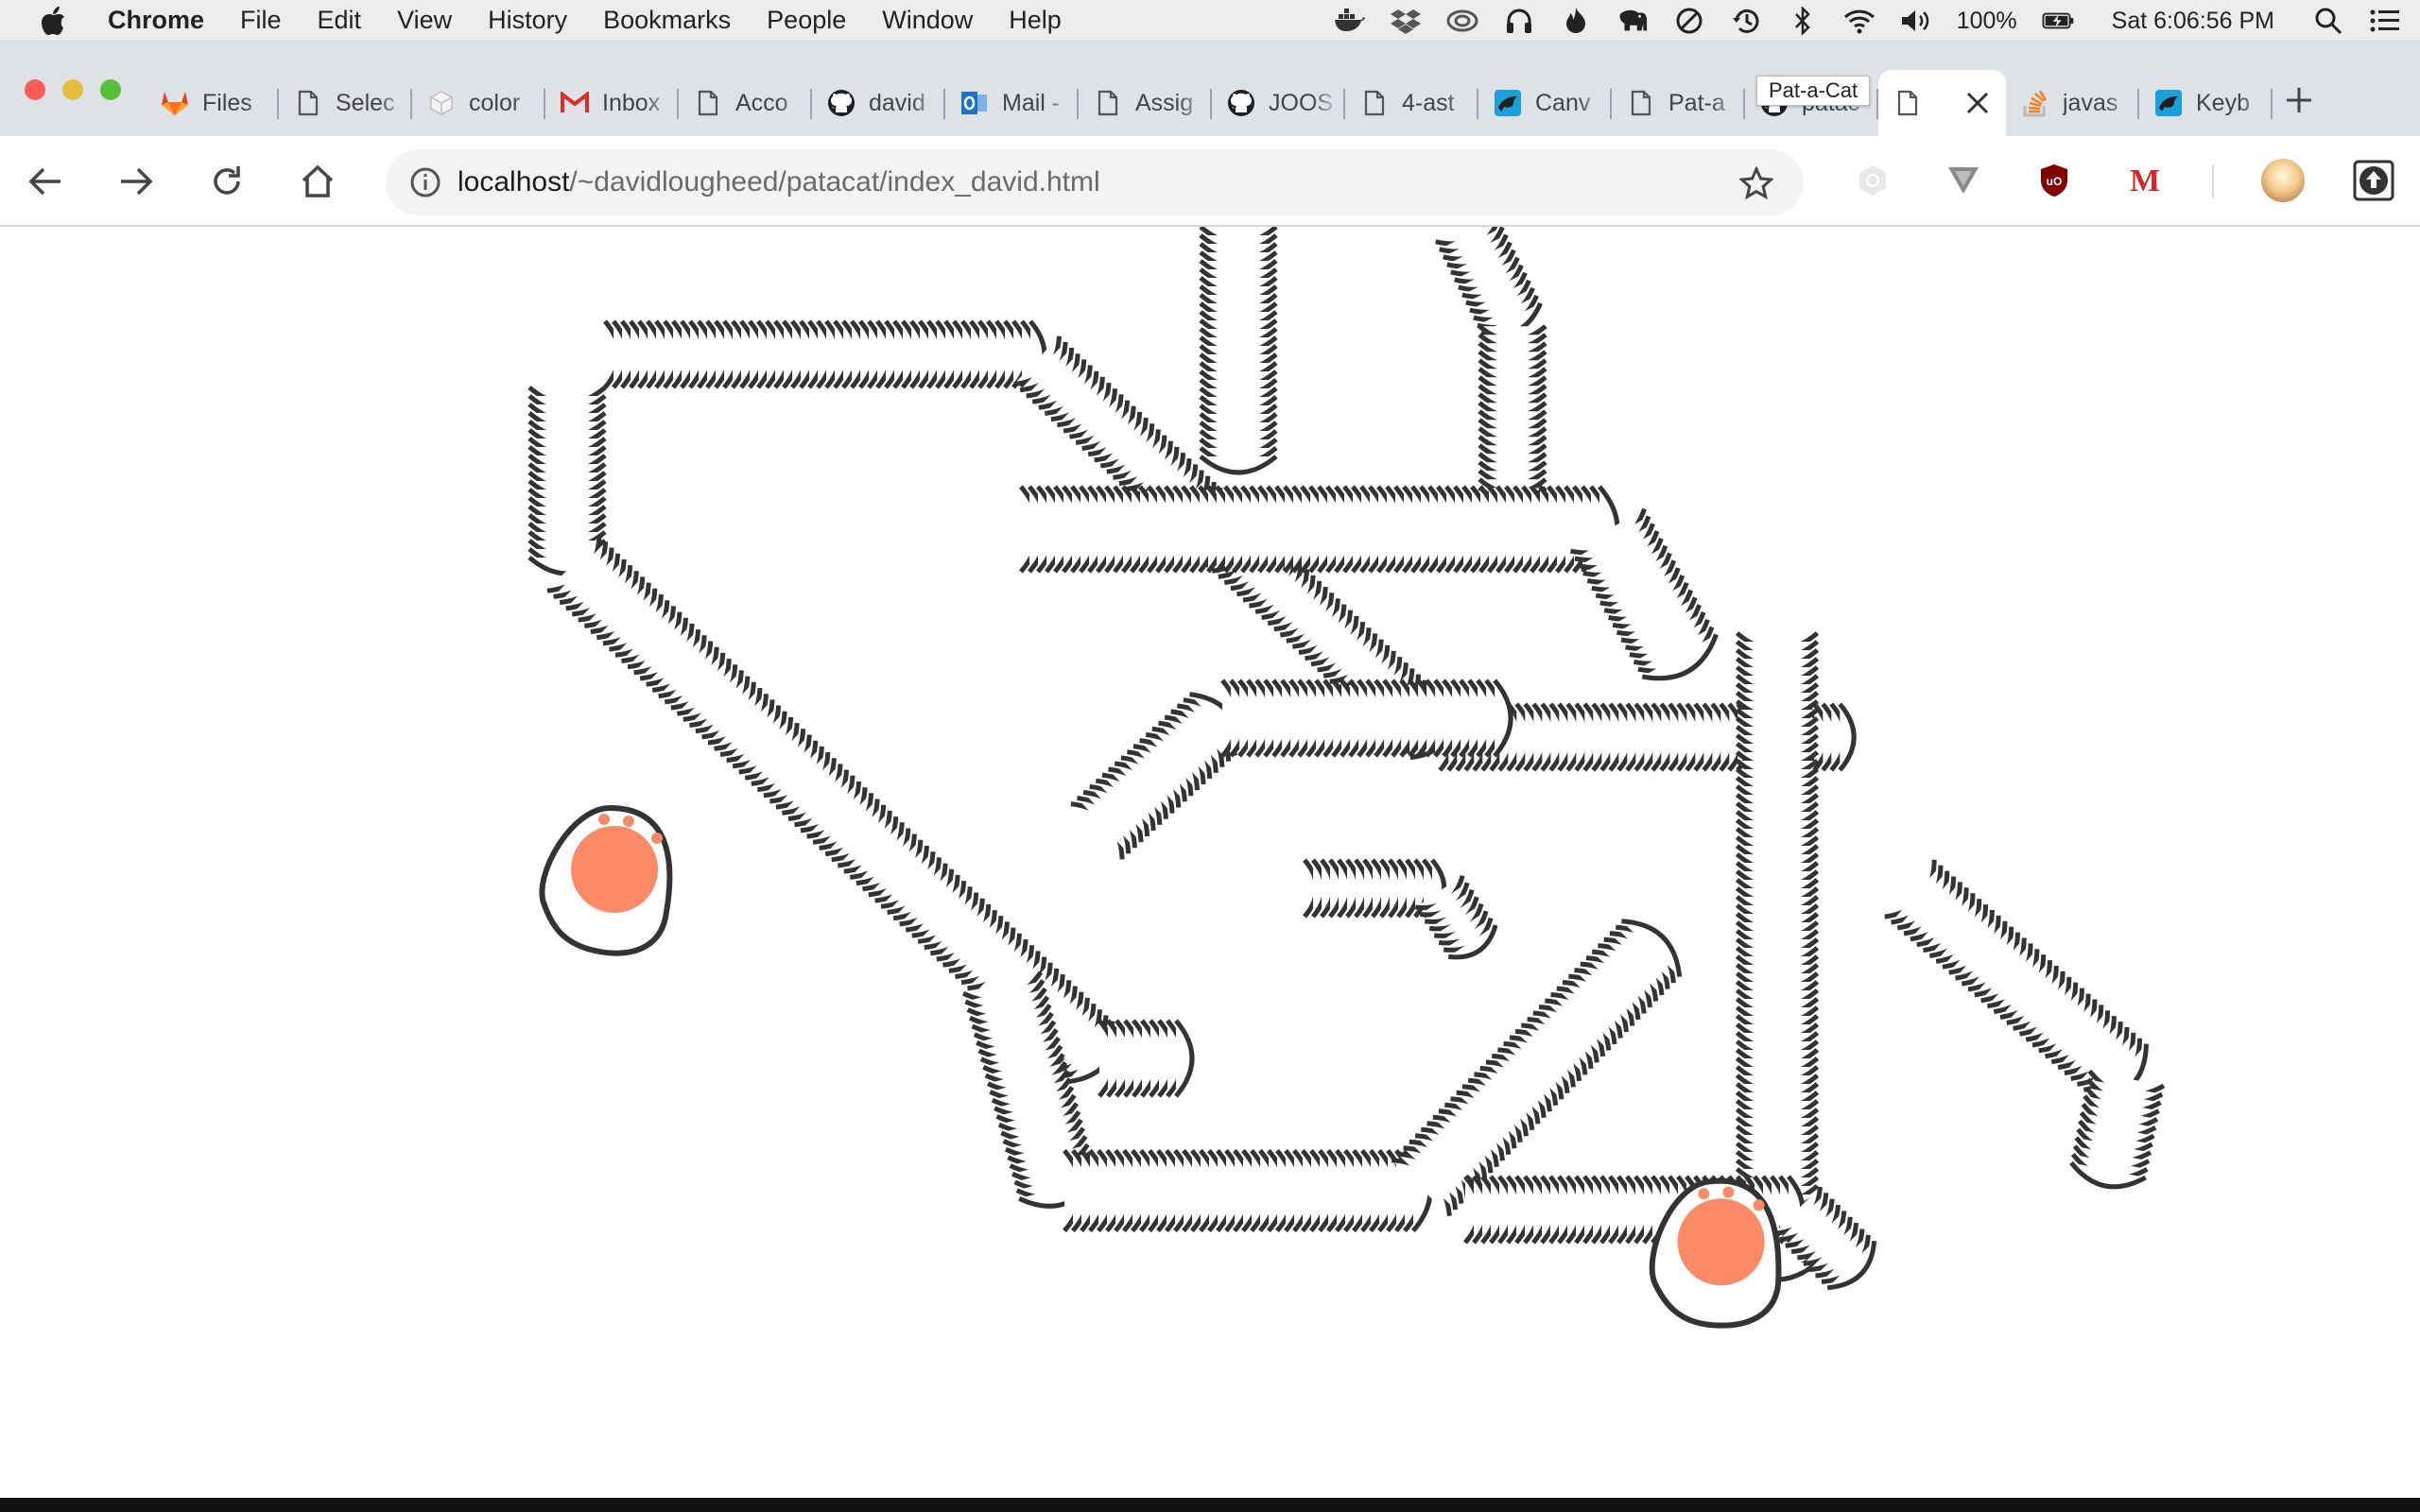 The height and width of the screenshot is (1512, 2420). What do you see at coordinates (227, 181) in the screenshot?
I see `reload-button` at bounding box center [227, 181].